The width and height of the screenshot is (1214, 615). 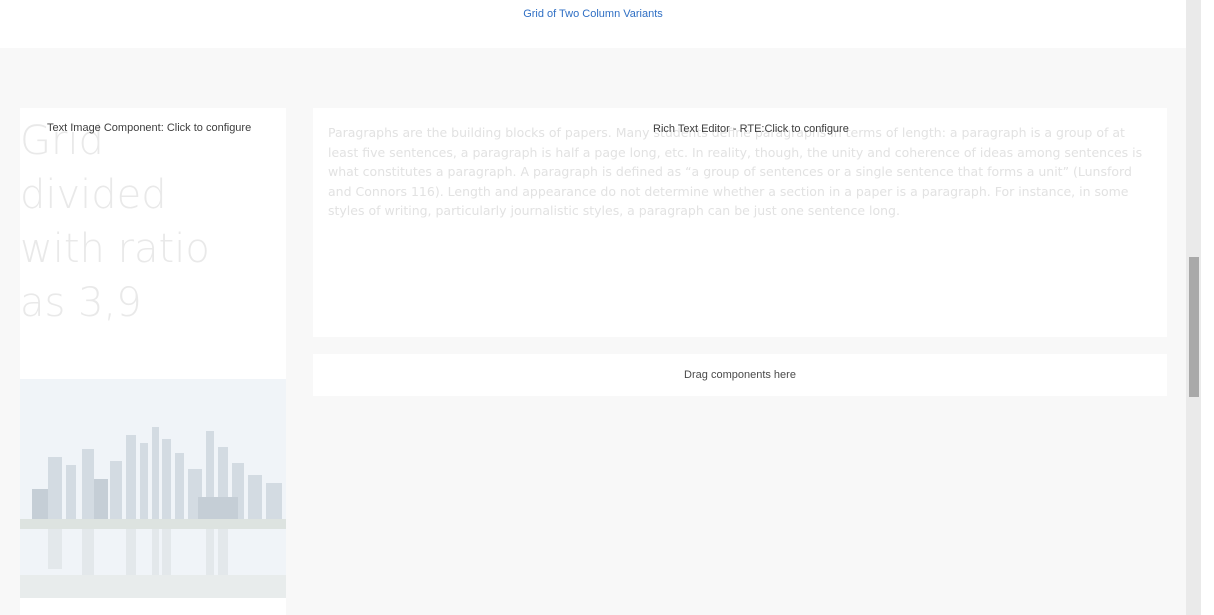 What do you see at coordinates (1194, 327) in the screenshot?
I see `scrollbar-thumb` at bounding box center [1194, 327].